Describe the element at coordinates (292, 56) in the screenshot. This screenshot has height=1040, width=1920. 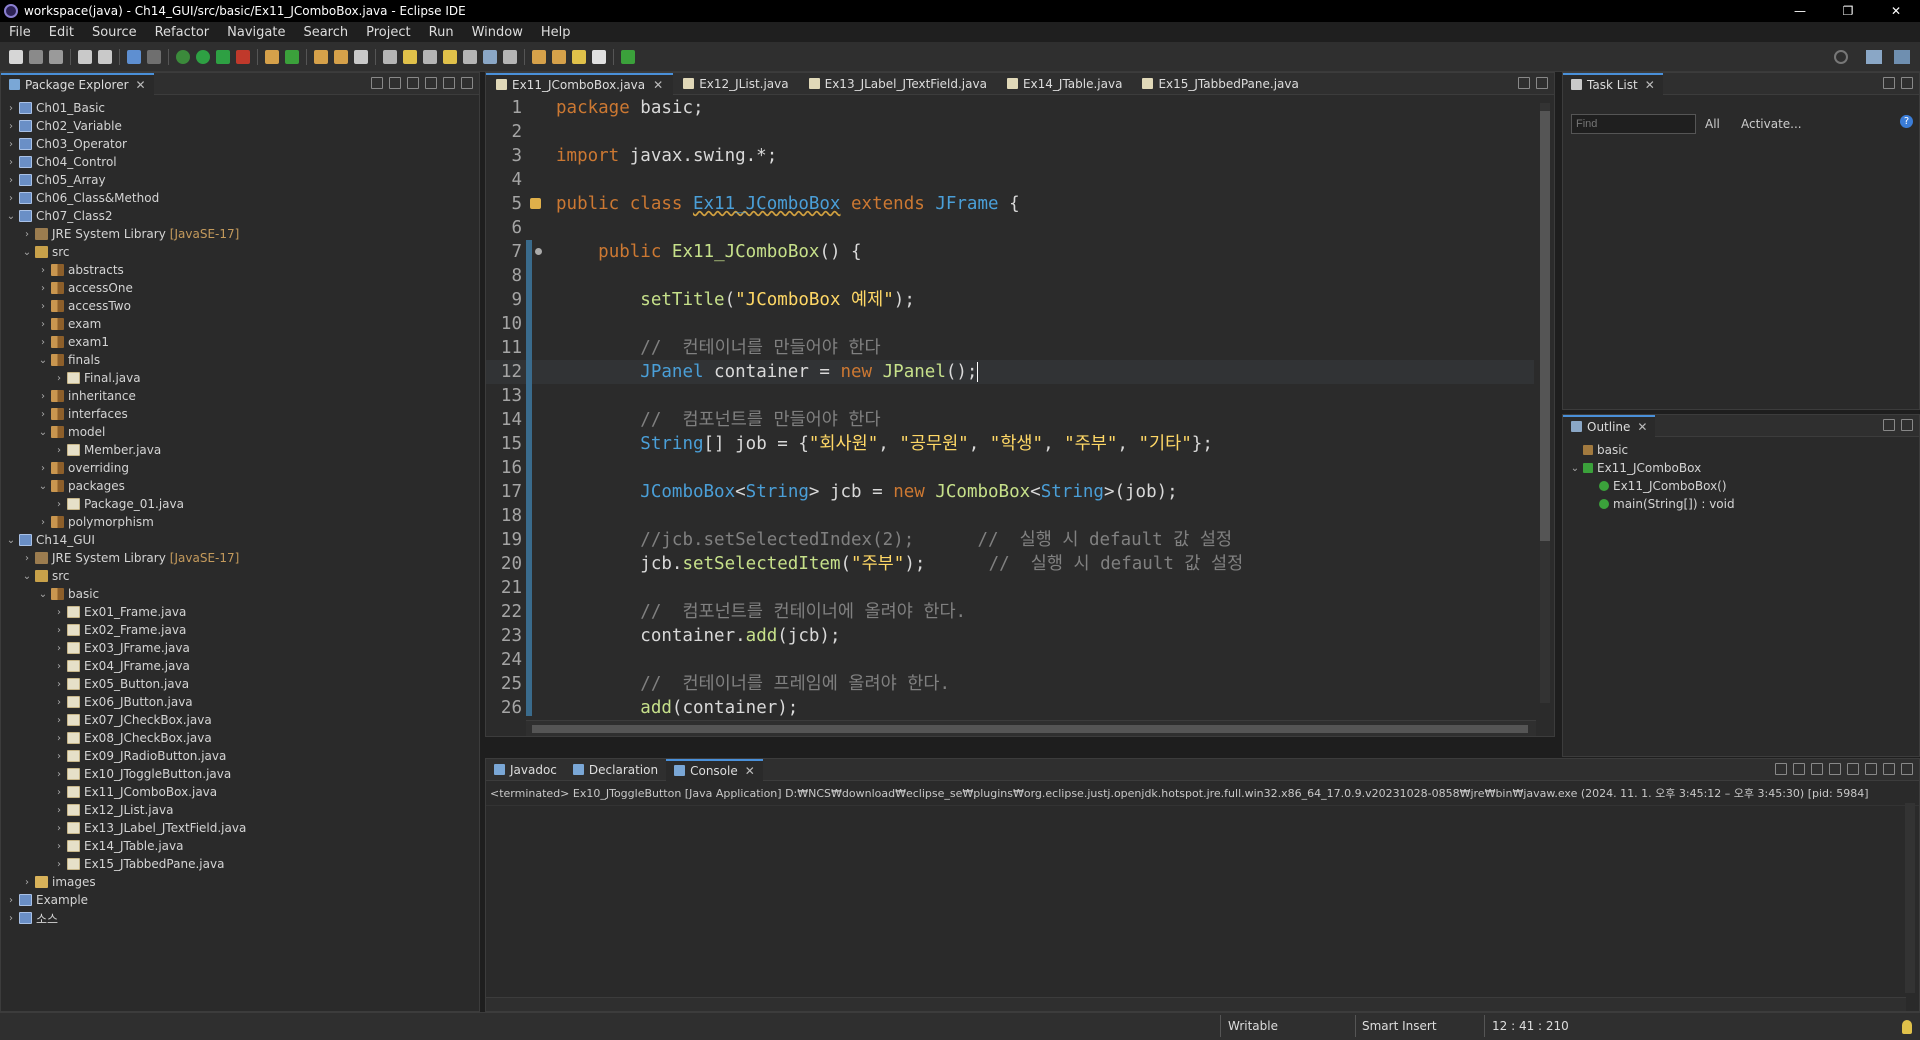
I see `new-class-icon` at that location.